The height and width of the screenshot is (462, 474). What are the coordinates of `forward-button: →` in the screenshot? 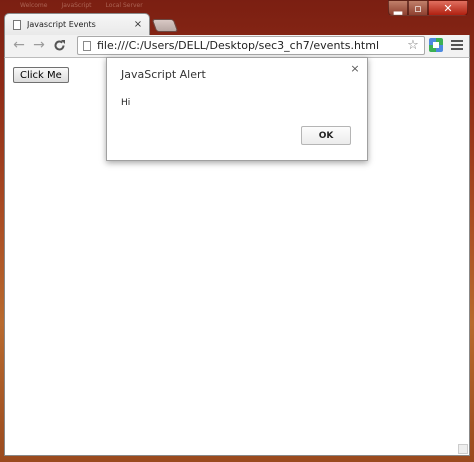 It's located at (39, 45).